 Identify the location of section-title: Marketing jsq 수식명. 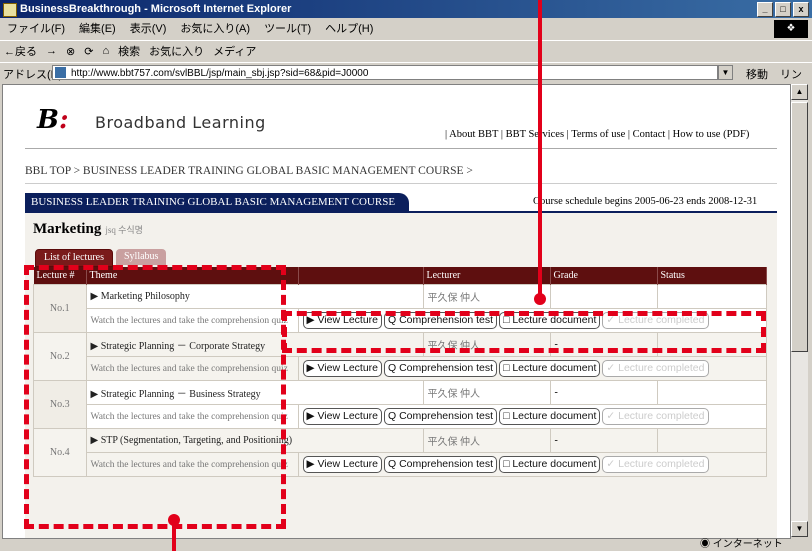
(88, 229).